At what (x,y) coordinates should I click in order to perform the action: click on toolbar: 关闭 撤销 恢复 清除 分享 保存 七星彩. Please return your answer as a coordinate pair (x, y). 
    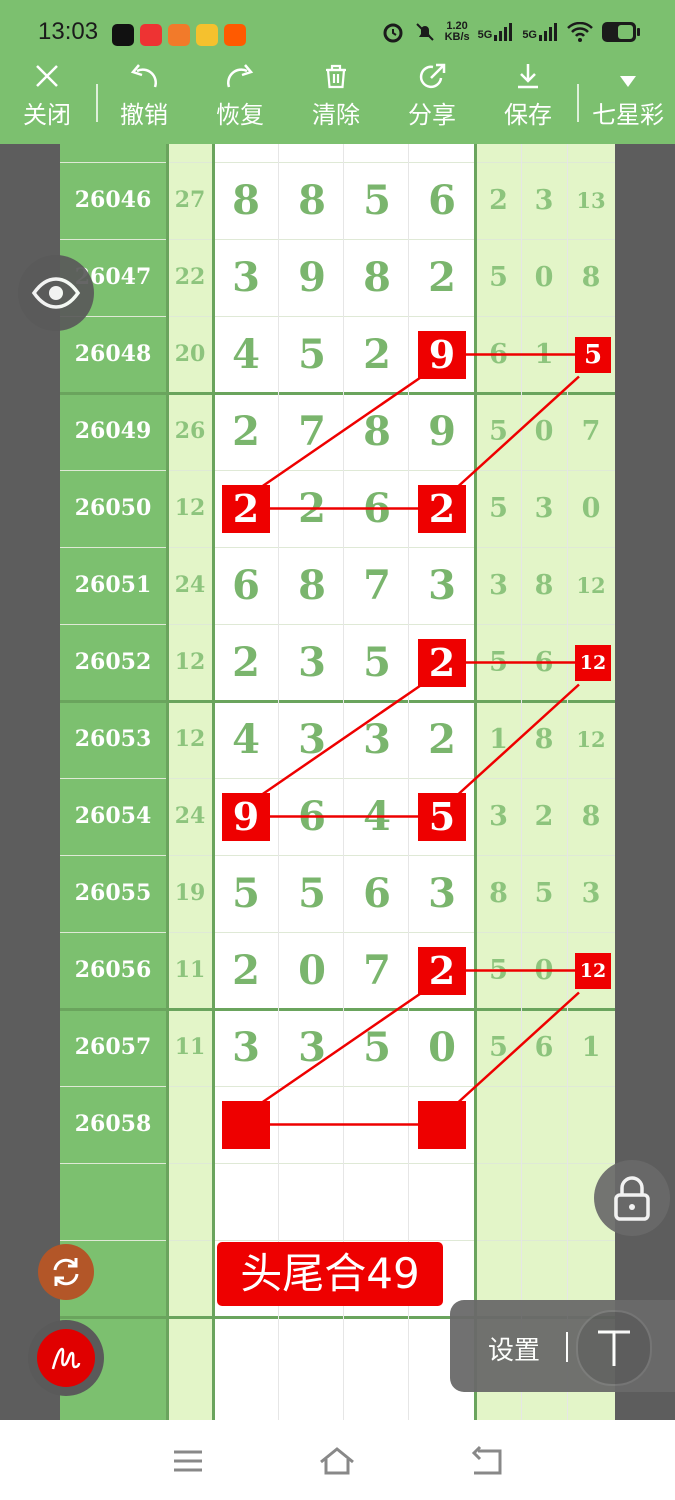
    Looking at the image, I should click on (337, 103).